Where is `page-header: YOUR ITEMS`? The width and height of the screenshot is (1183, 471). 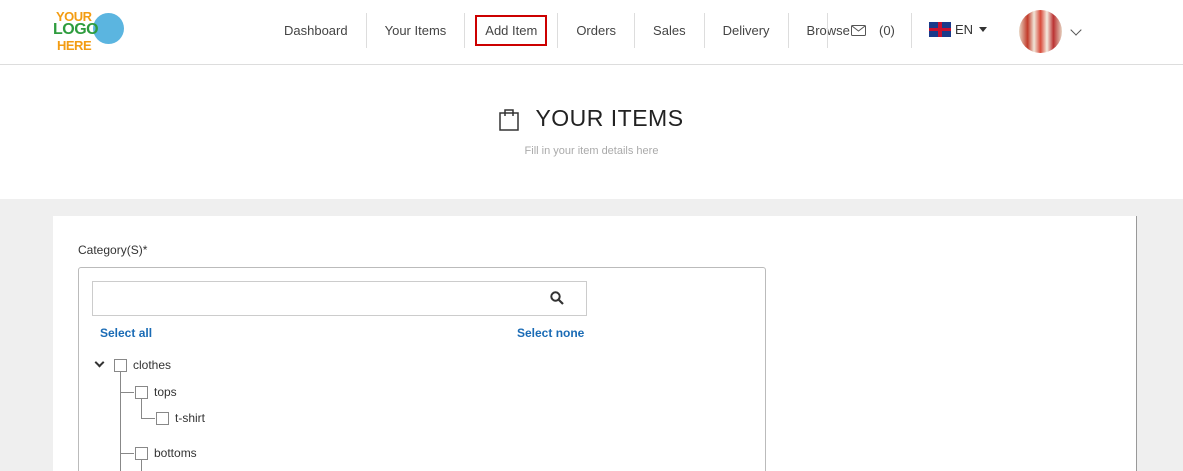 page-header: YOUR ITEMS is located at coordinates (591, 120).